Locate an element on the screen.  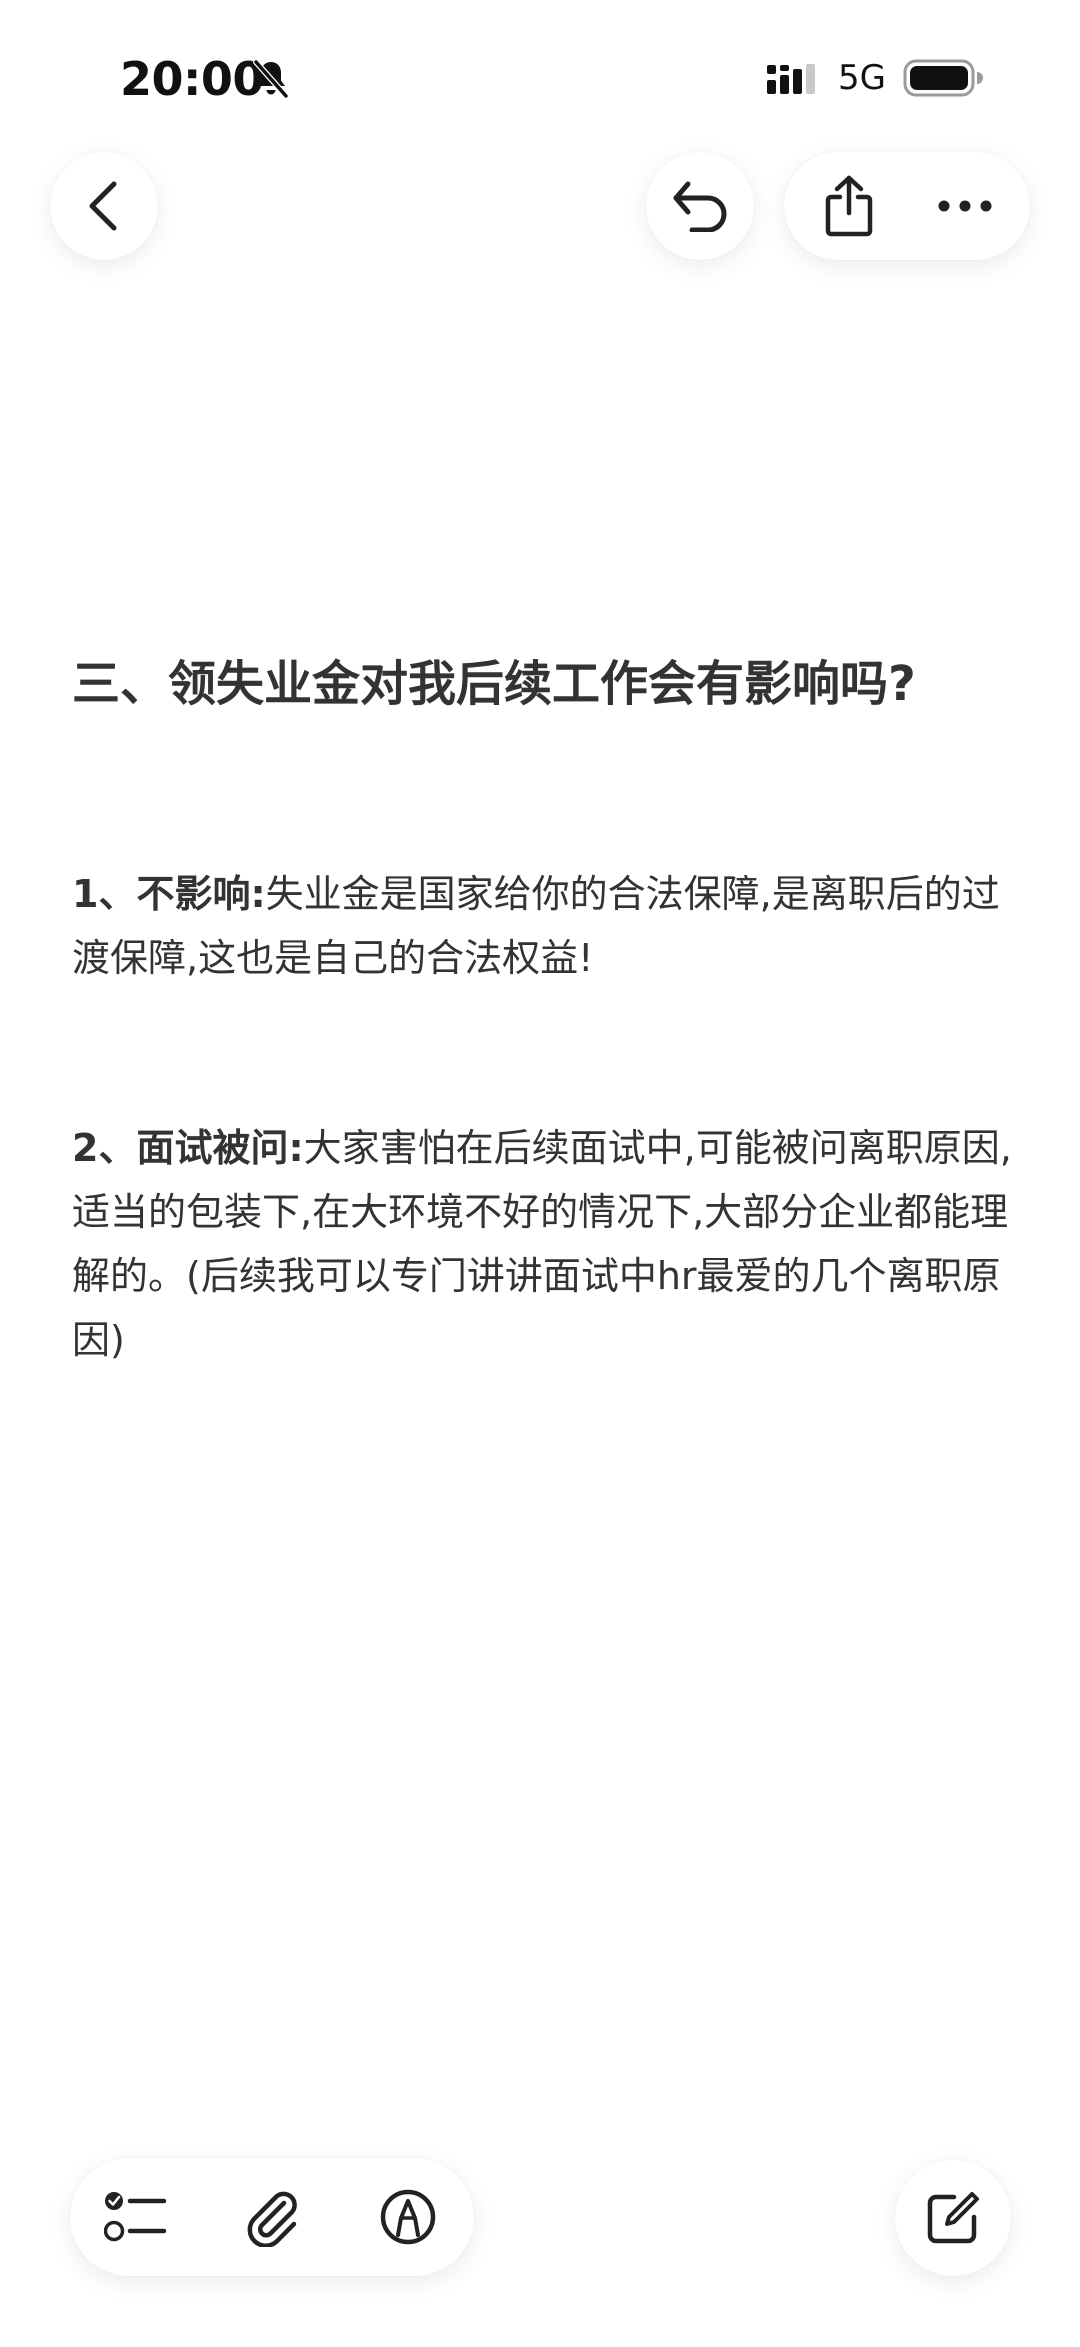
undo-icon is located at coordinates (700, 206).